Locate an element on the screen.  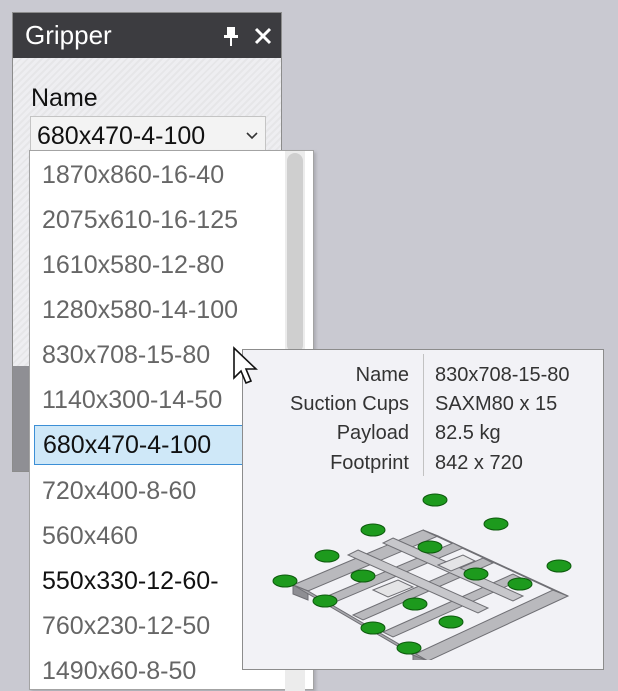
tooltip-row: Name 830x708-15-80 is located at coordinates (423, 377).